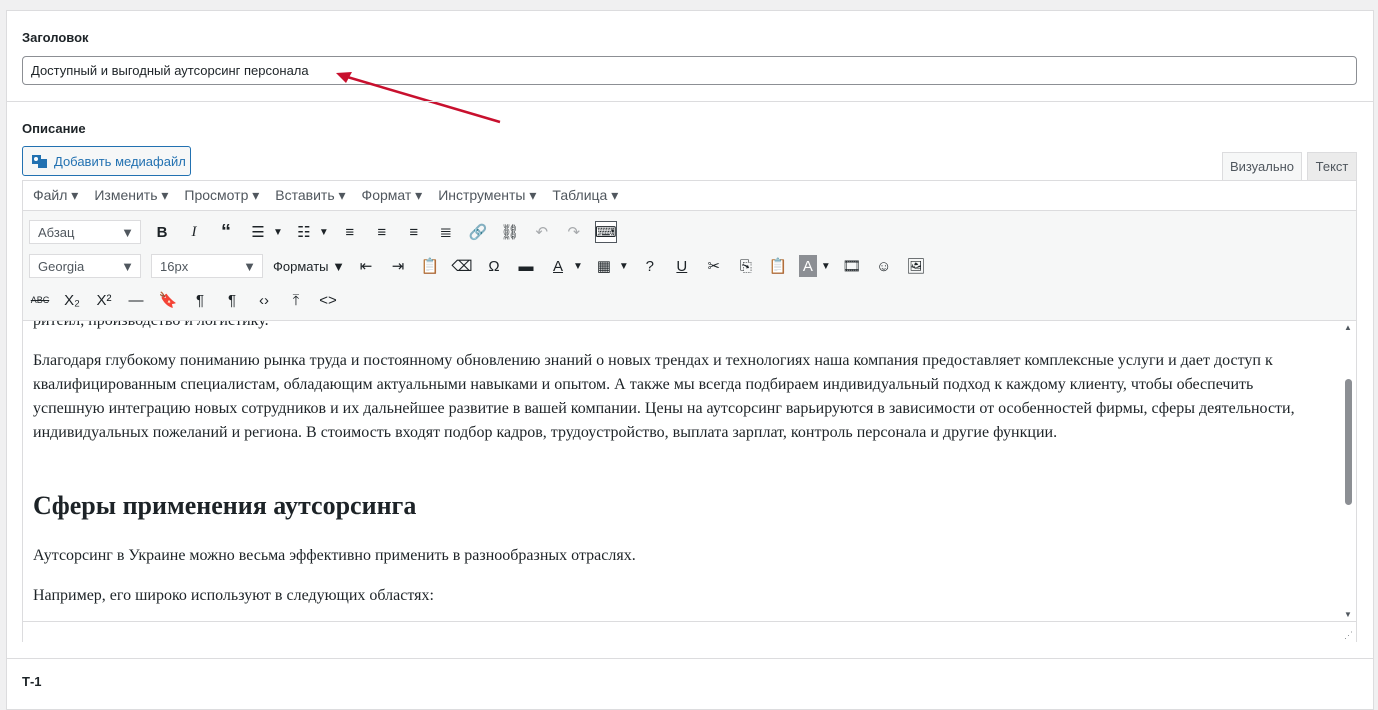  Describe the element at coordinates (56, 232) in the screenshot. I see `block-format-value: Абзац` at that location.